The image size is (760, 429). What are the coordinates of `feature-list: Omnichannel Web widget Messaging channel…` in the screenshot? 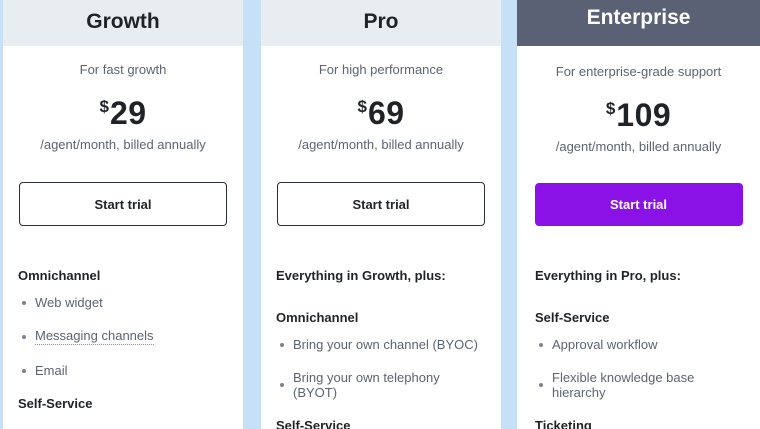 It's located at (123, 339).